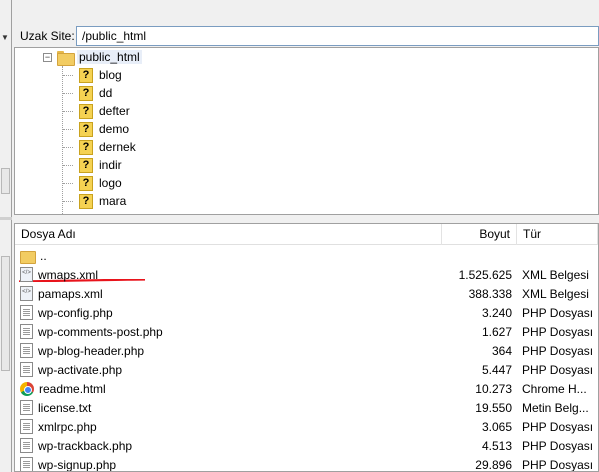  What do you see at coordinates (6, 236) in the screenshot?
I see `left-pane-edge: ▼` at bounding box center [6, 236].